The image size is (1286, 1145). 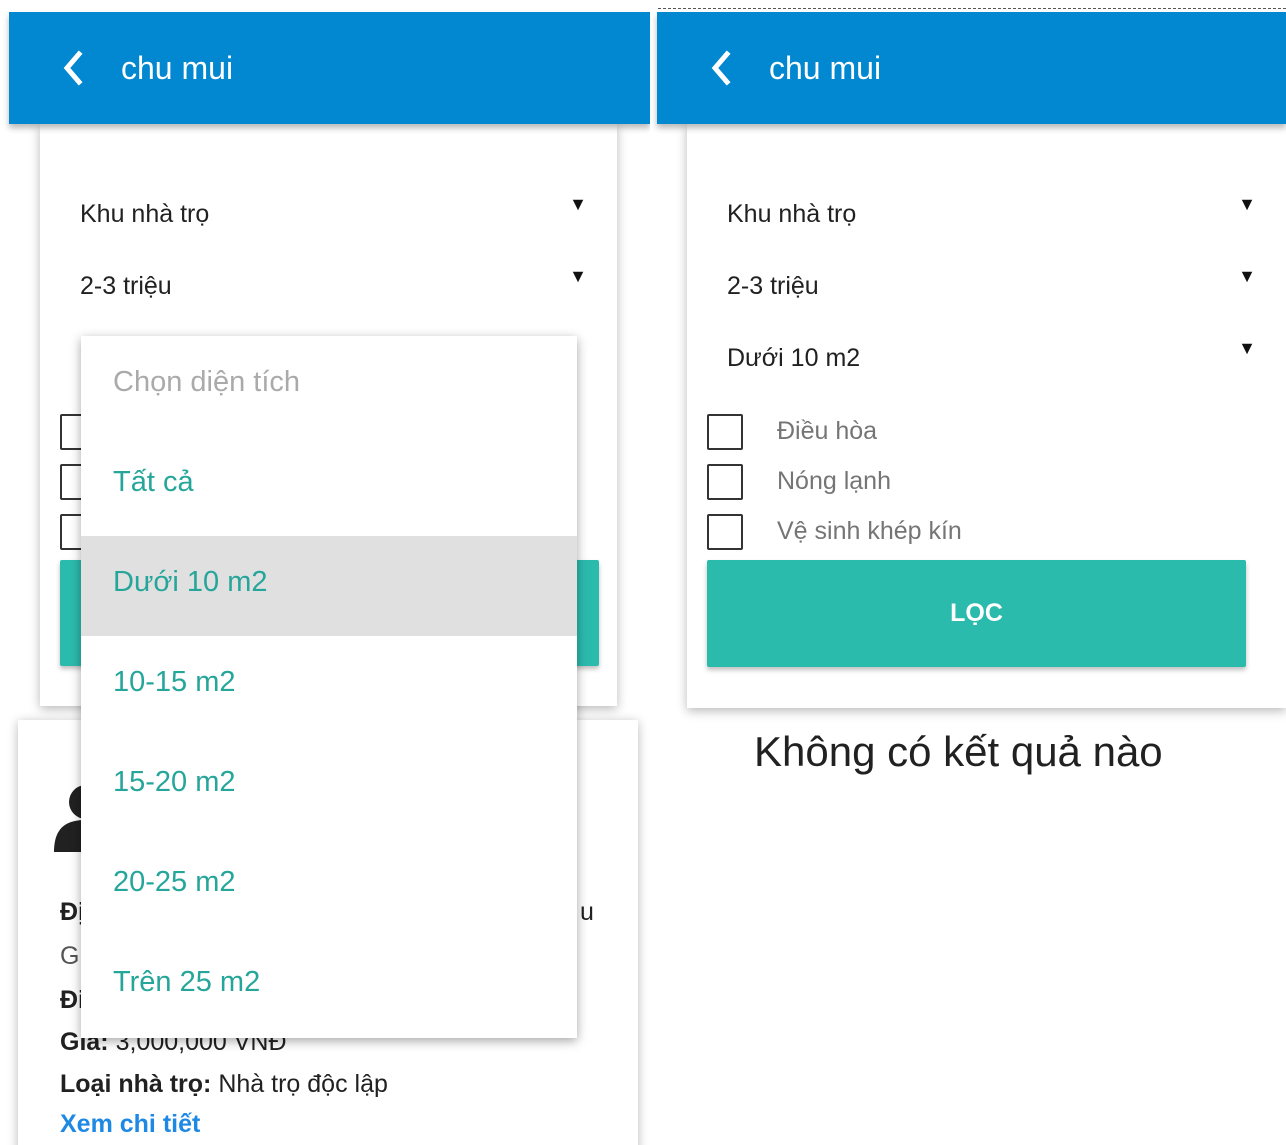 I want to click on dropdown-option-15-20: 15-20 m2, so click(x=329, y=786).